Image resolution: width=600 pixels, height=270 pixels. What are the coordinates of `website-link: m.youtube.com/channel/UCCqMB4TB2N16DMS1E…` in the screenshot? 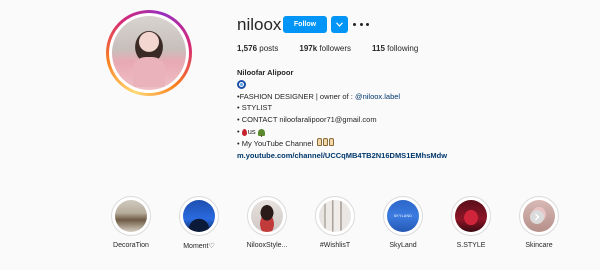 It's located at (342, 155).